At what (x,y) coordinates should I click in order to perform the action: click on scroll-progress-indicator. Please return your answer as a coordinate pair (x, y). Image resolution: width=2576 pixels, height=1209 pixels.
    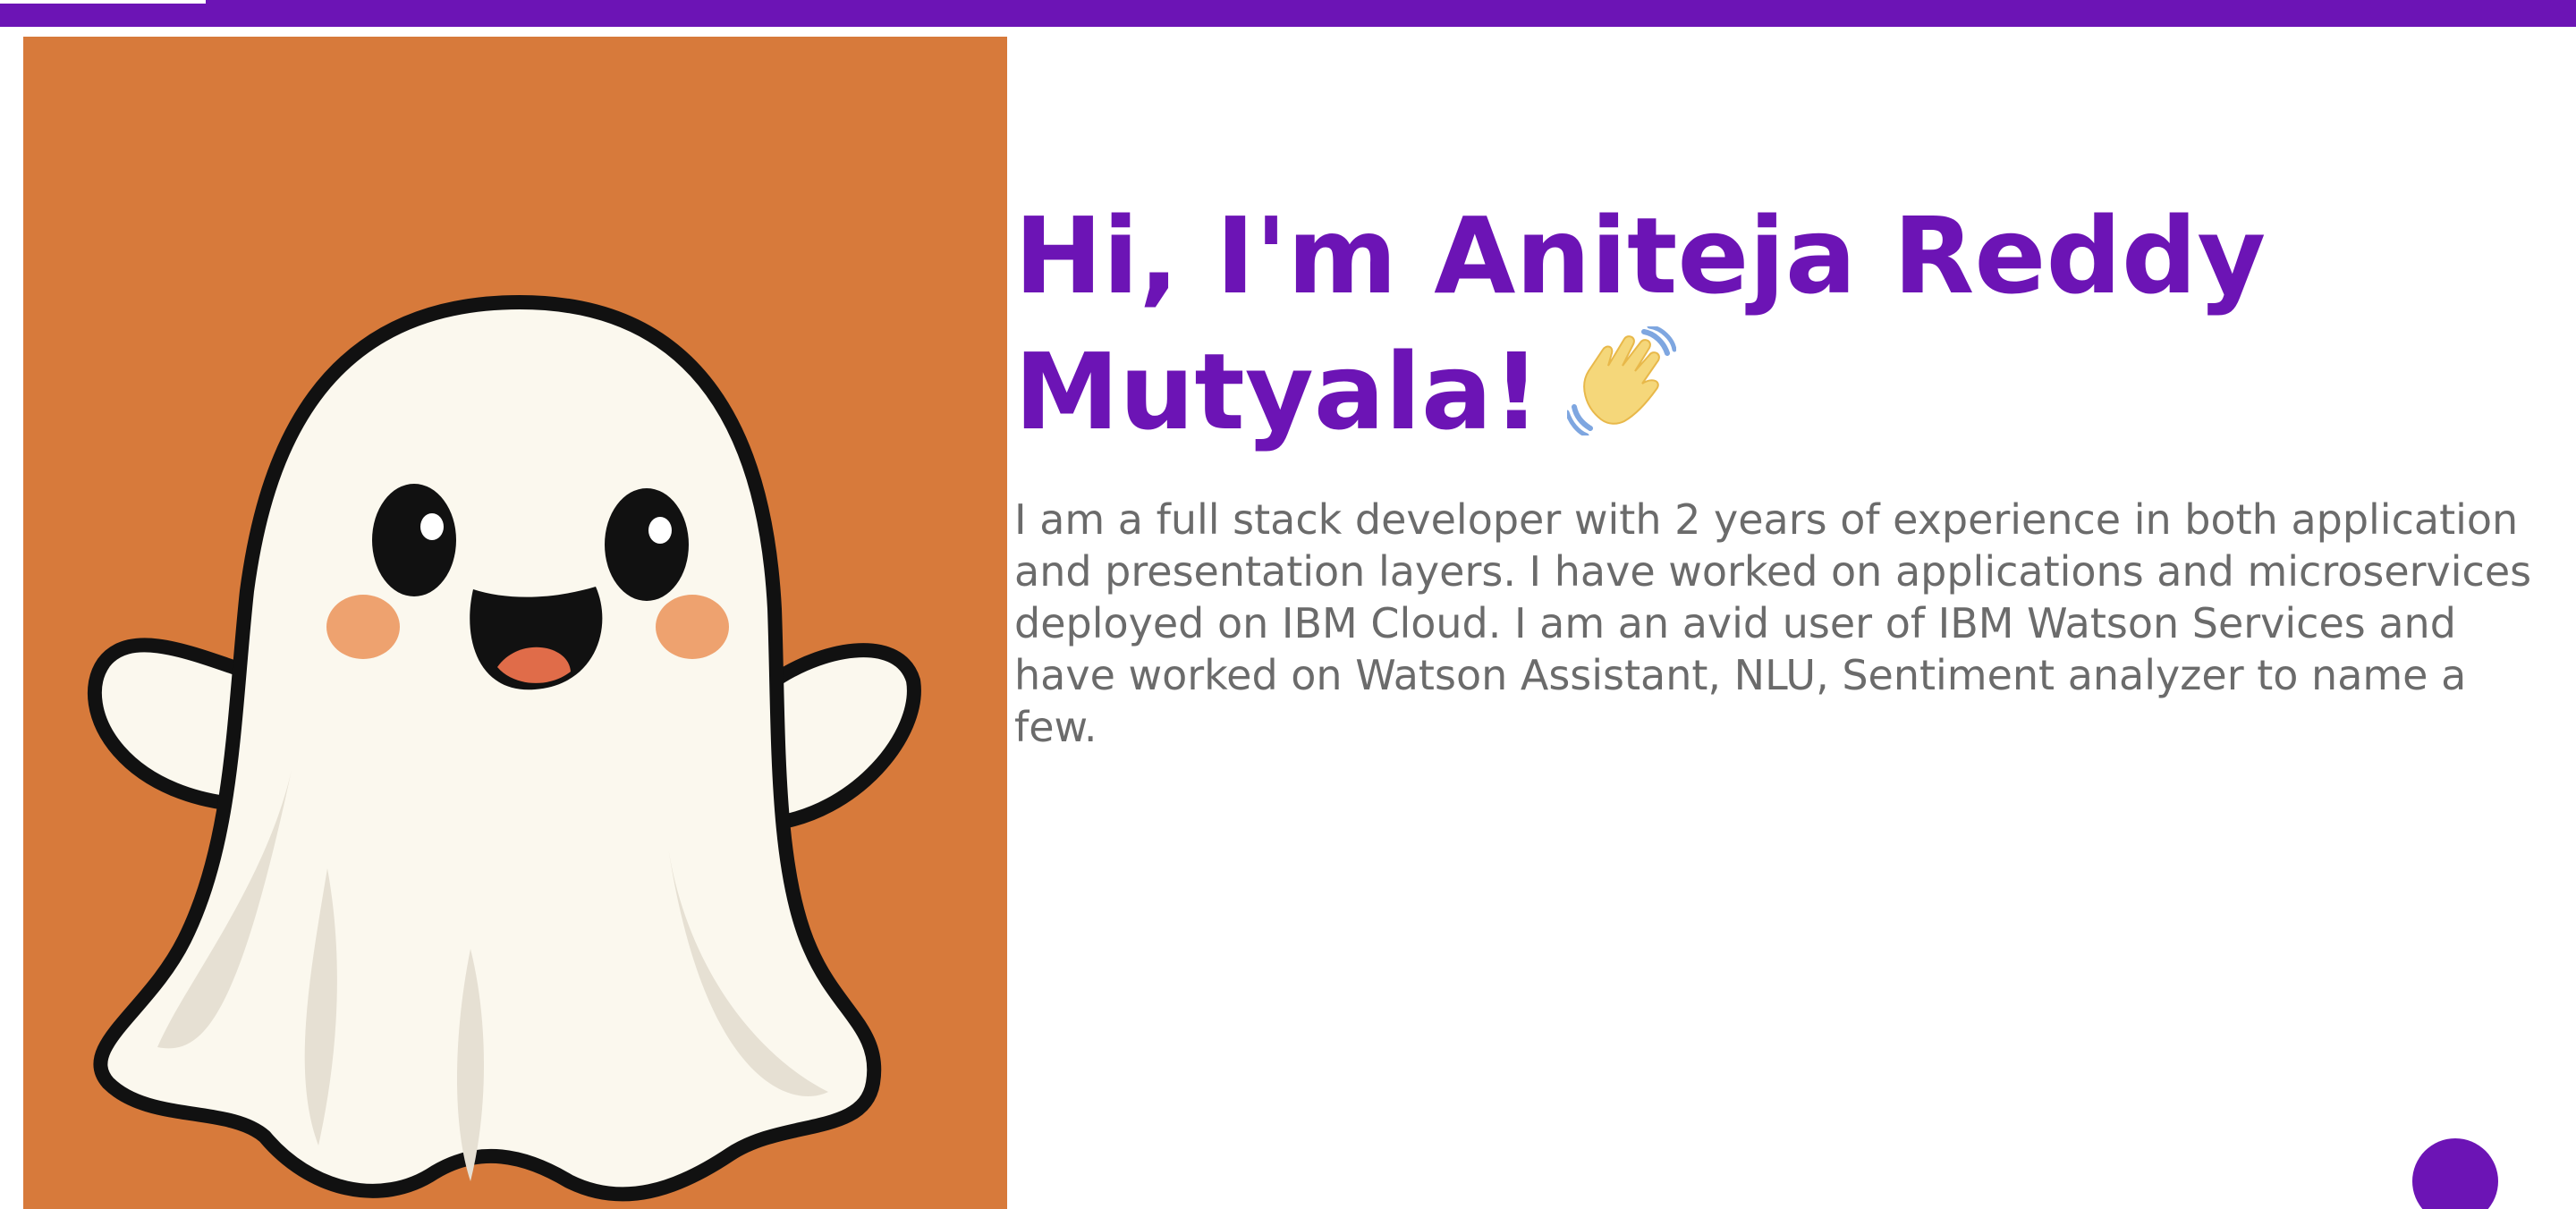
    Looking at the image, I should click on (103, 2).